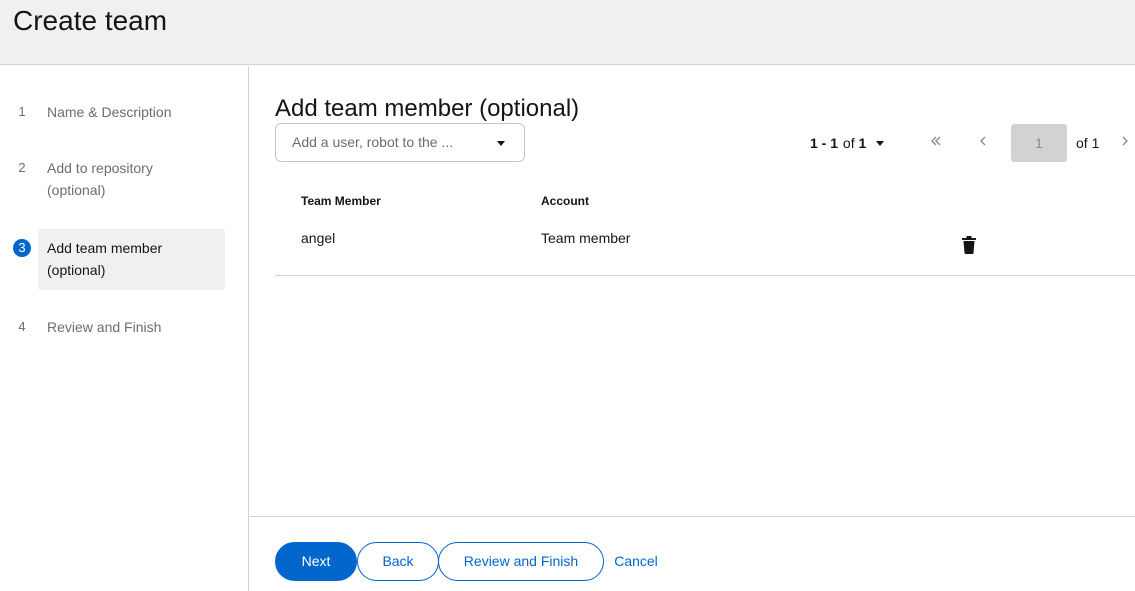 The width and height of the screenshot is (1135, 591). I want to click on page-title: Create team, so click(90, 20).